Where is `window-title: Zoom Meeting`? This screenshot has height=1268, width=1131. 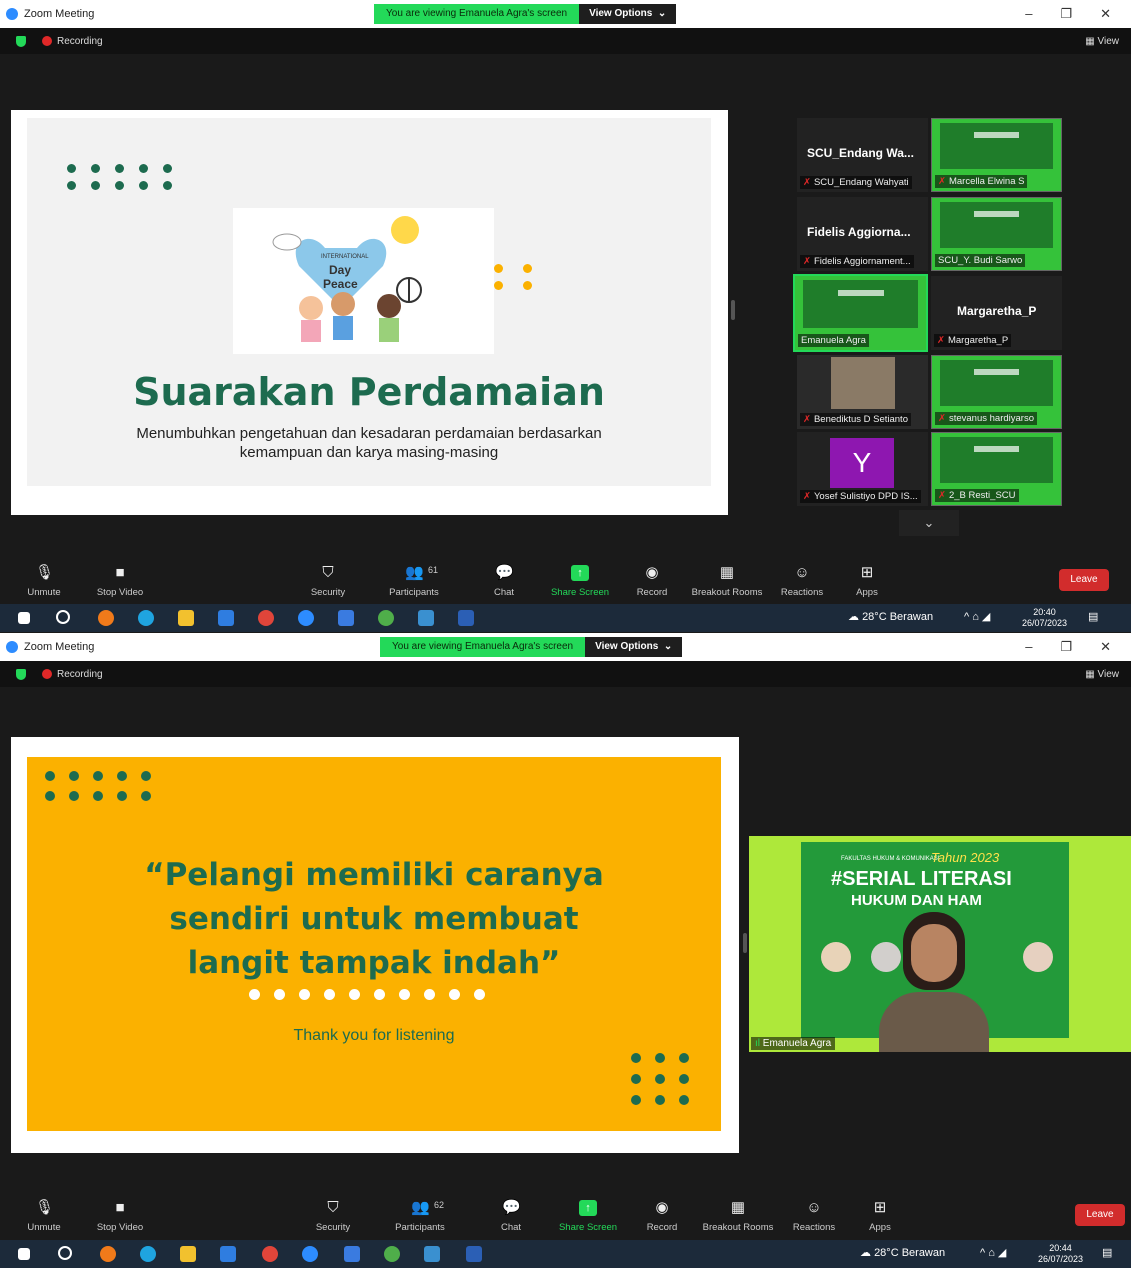
window-title: Zoom Meeting is located at coordinates (59, 647).